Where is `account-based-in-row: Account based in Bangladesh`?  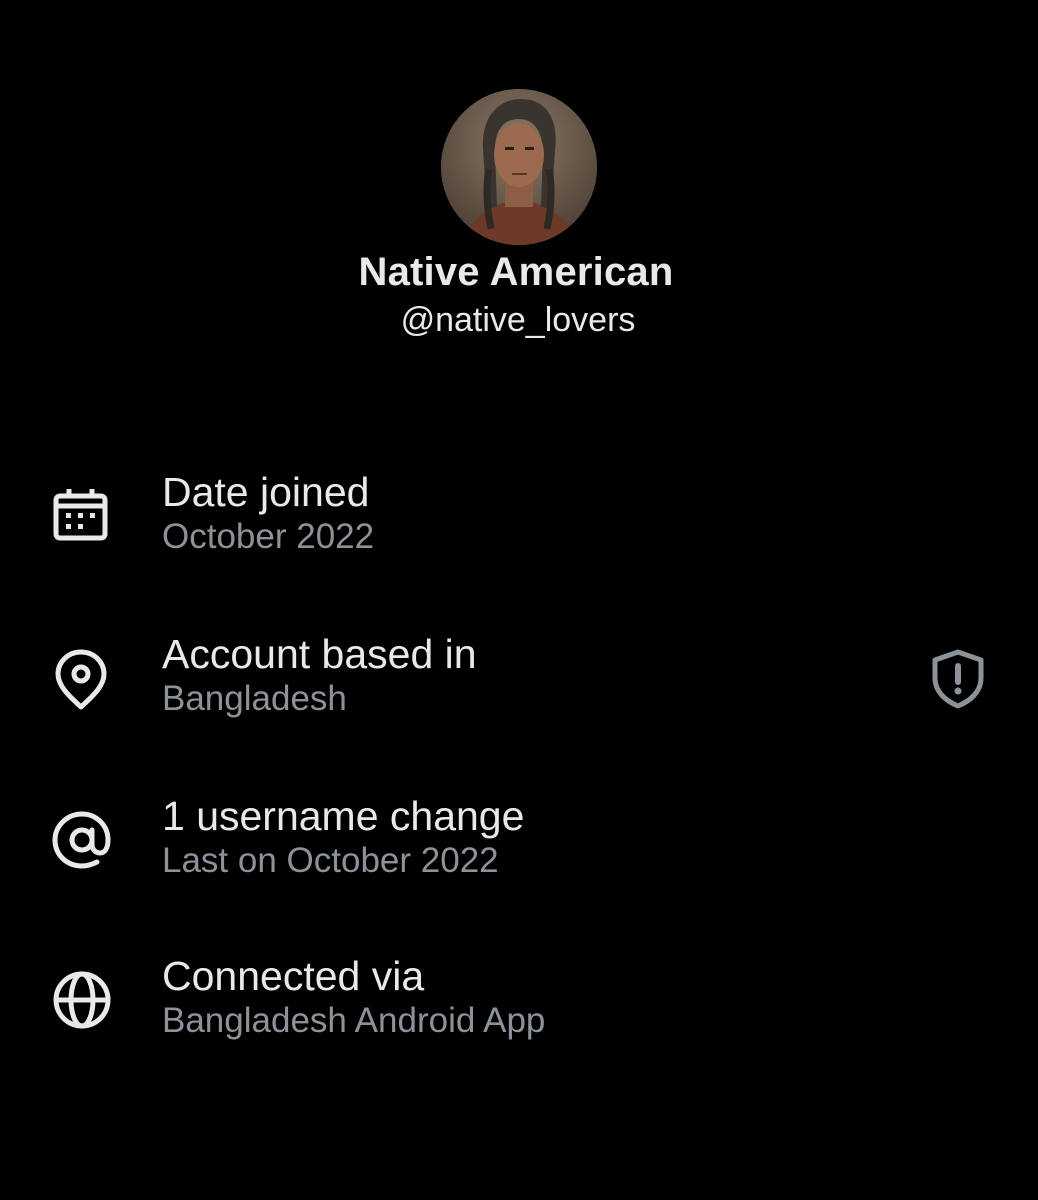 account-based-in-row: Account based in Bangladesh is located at coordinates (519, 685).